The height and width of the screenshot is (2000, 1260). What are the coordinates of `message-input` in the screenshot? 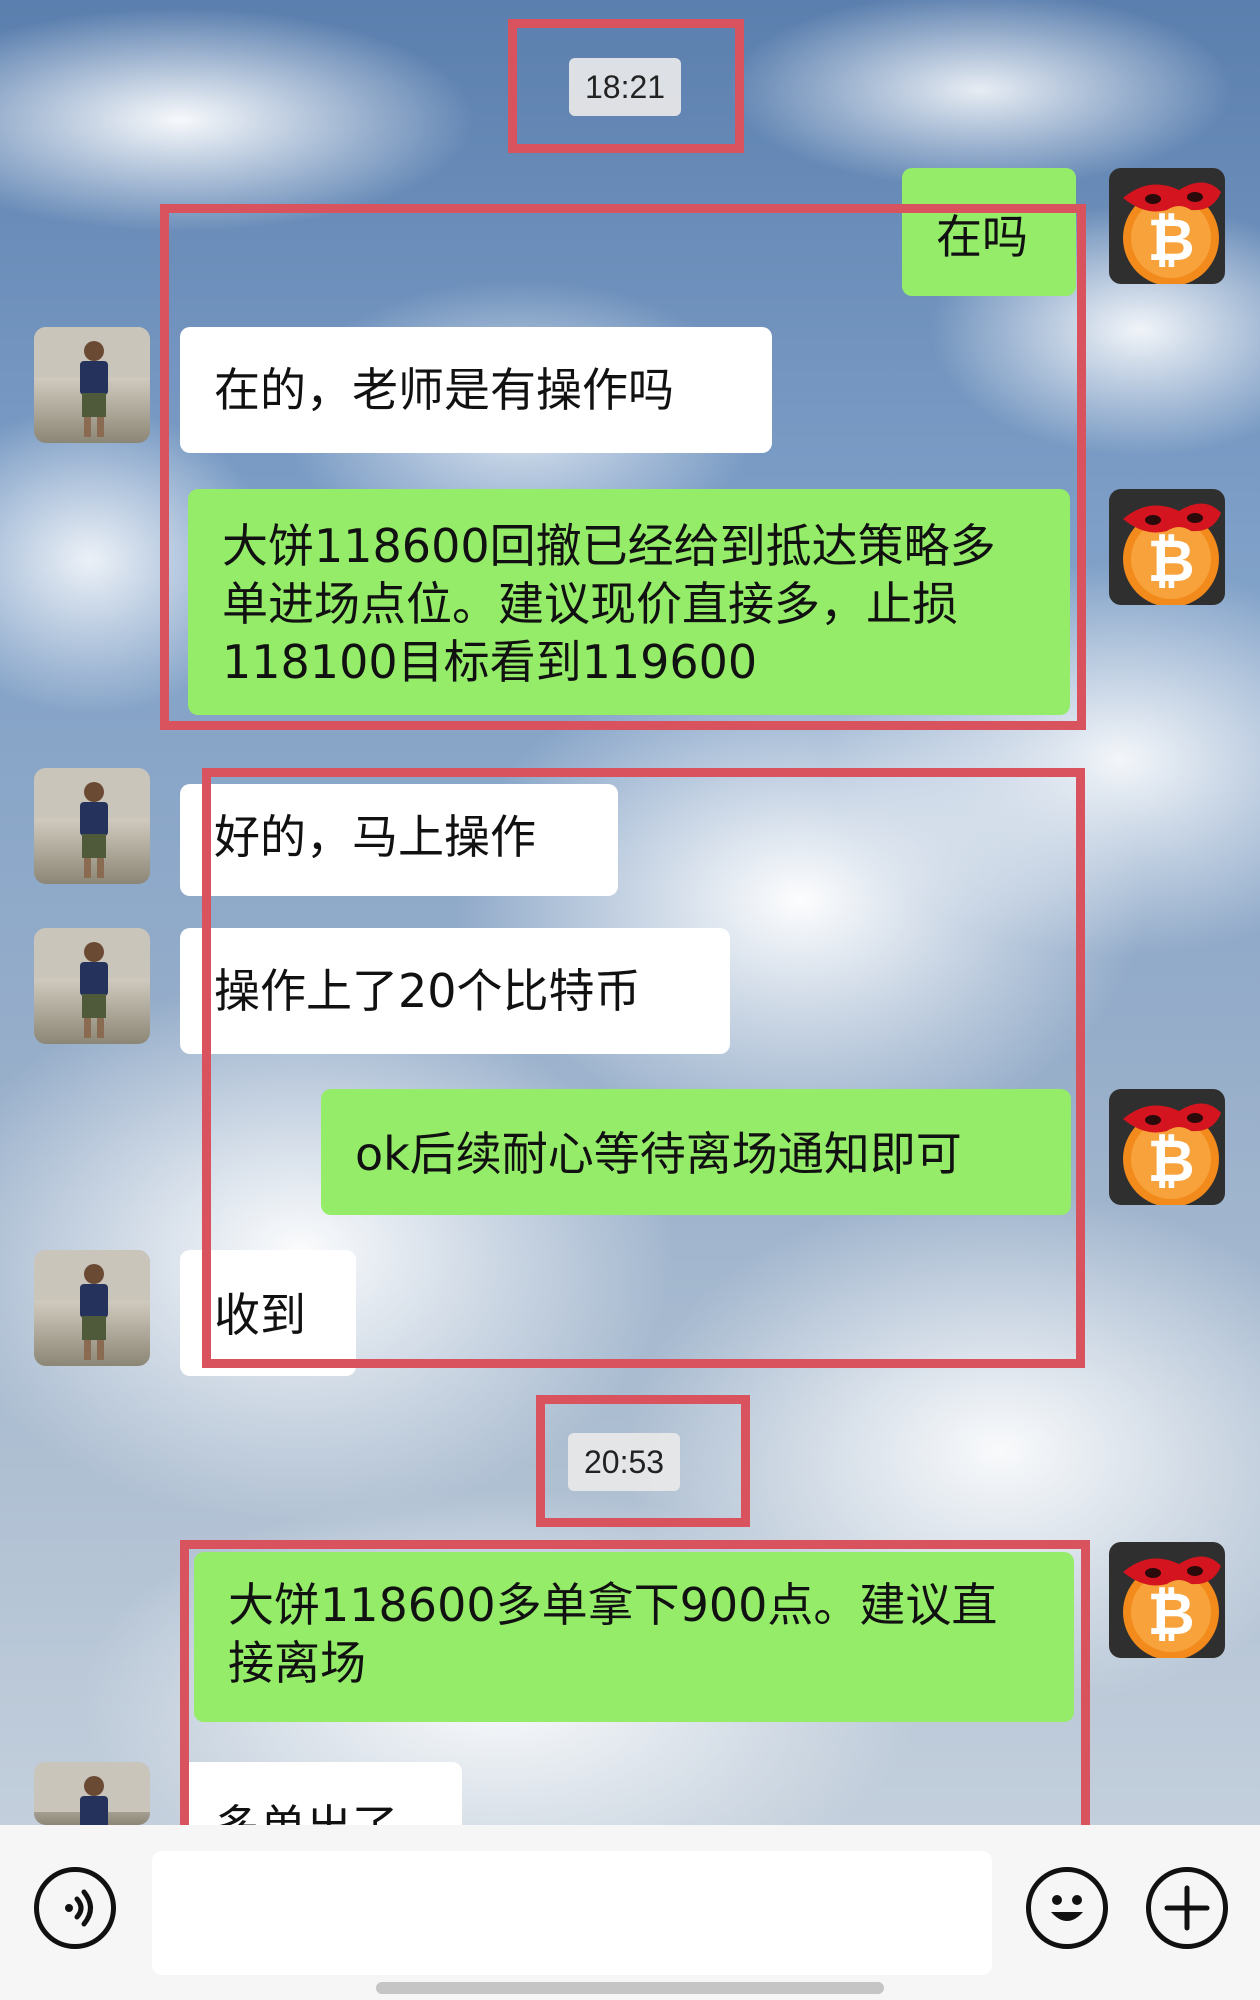 It's located at (572, 1913).